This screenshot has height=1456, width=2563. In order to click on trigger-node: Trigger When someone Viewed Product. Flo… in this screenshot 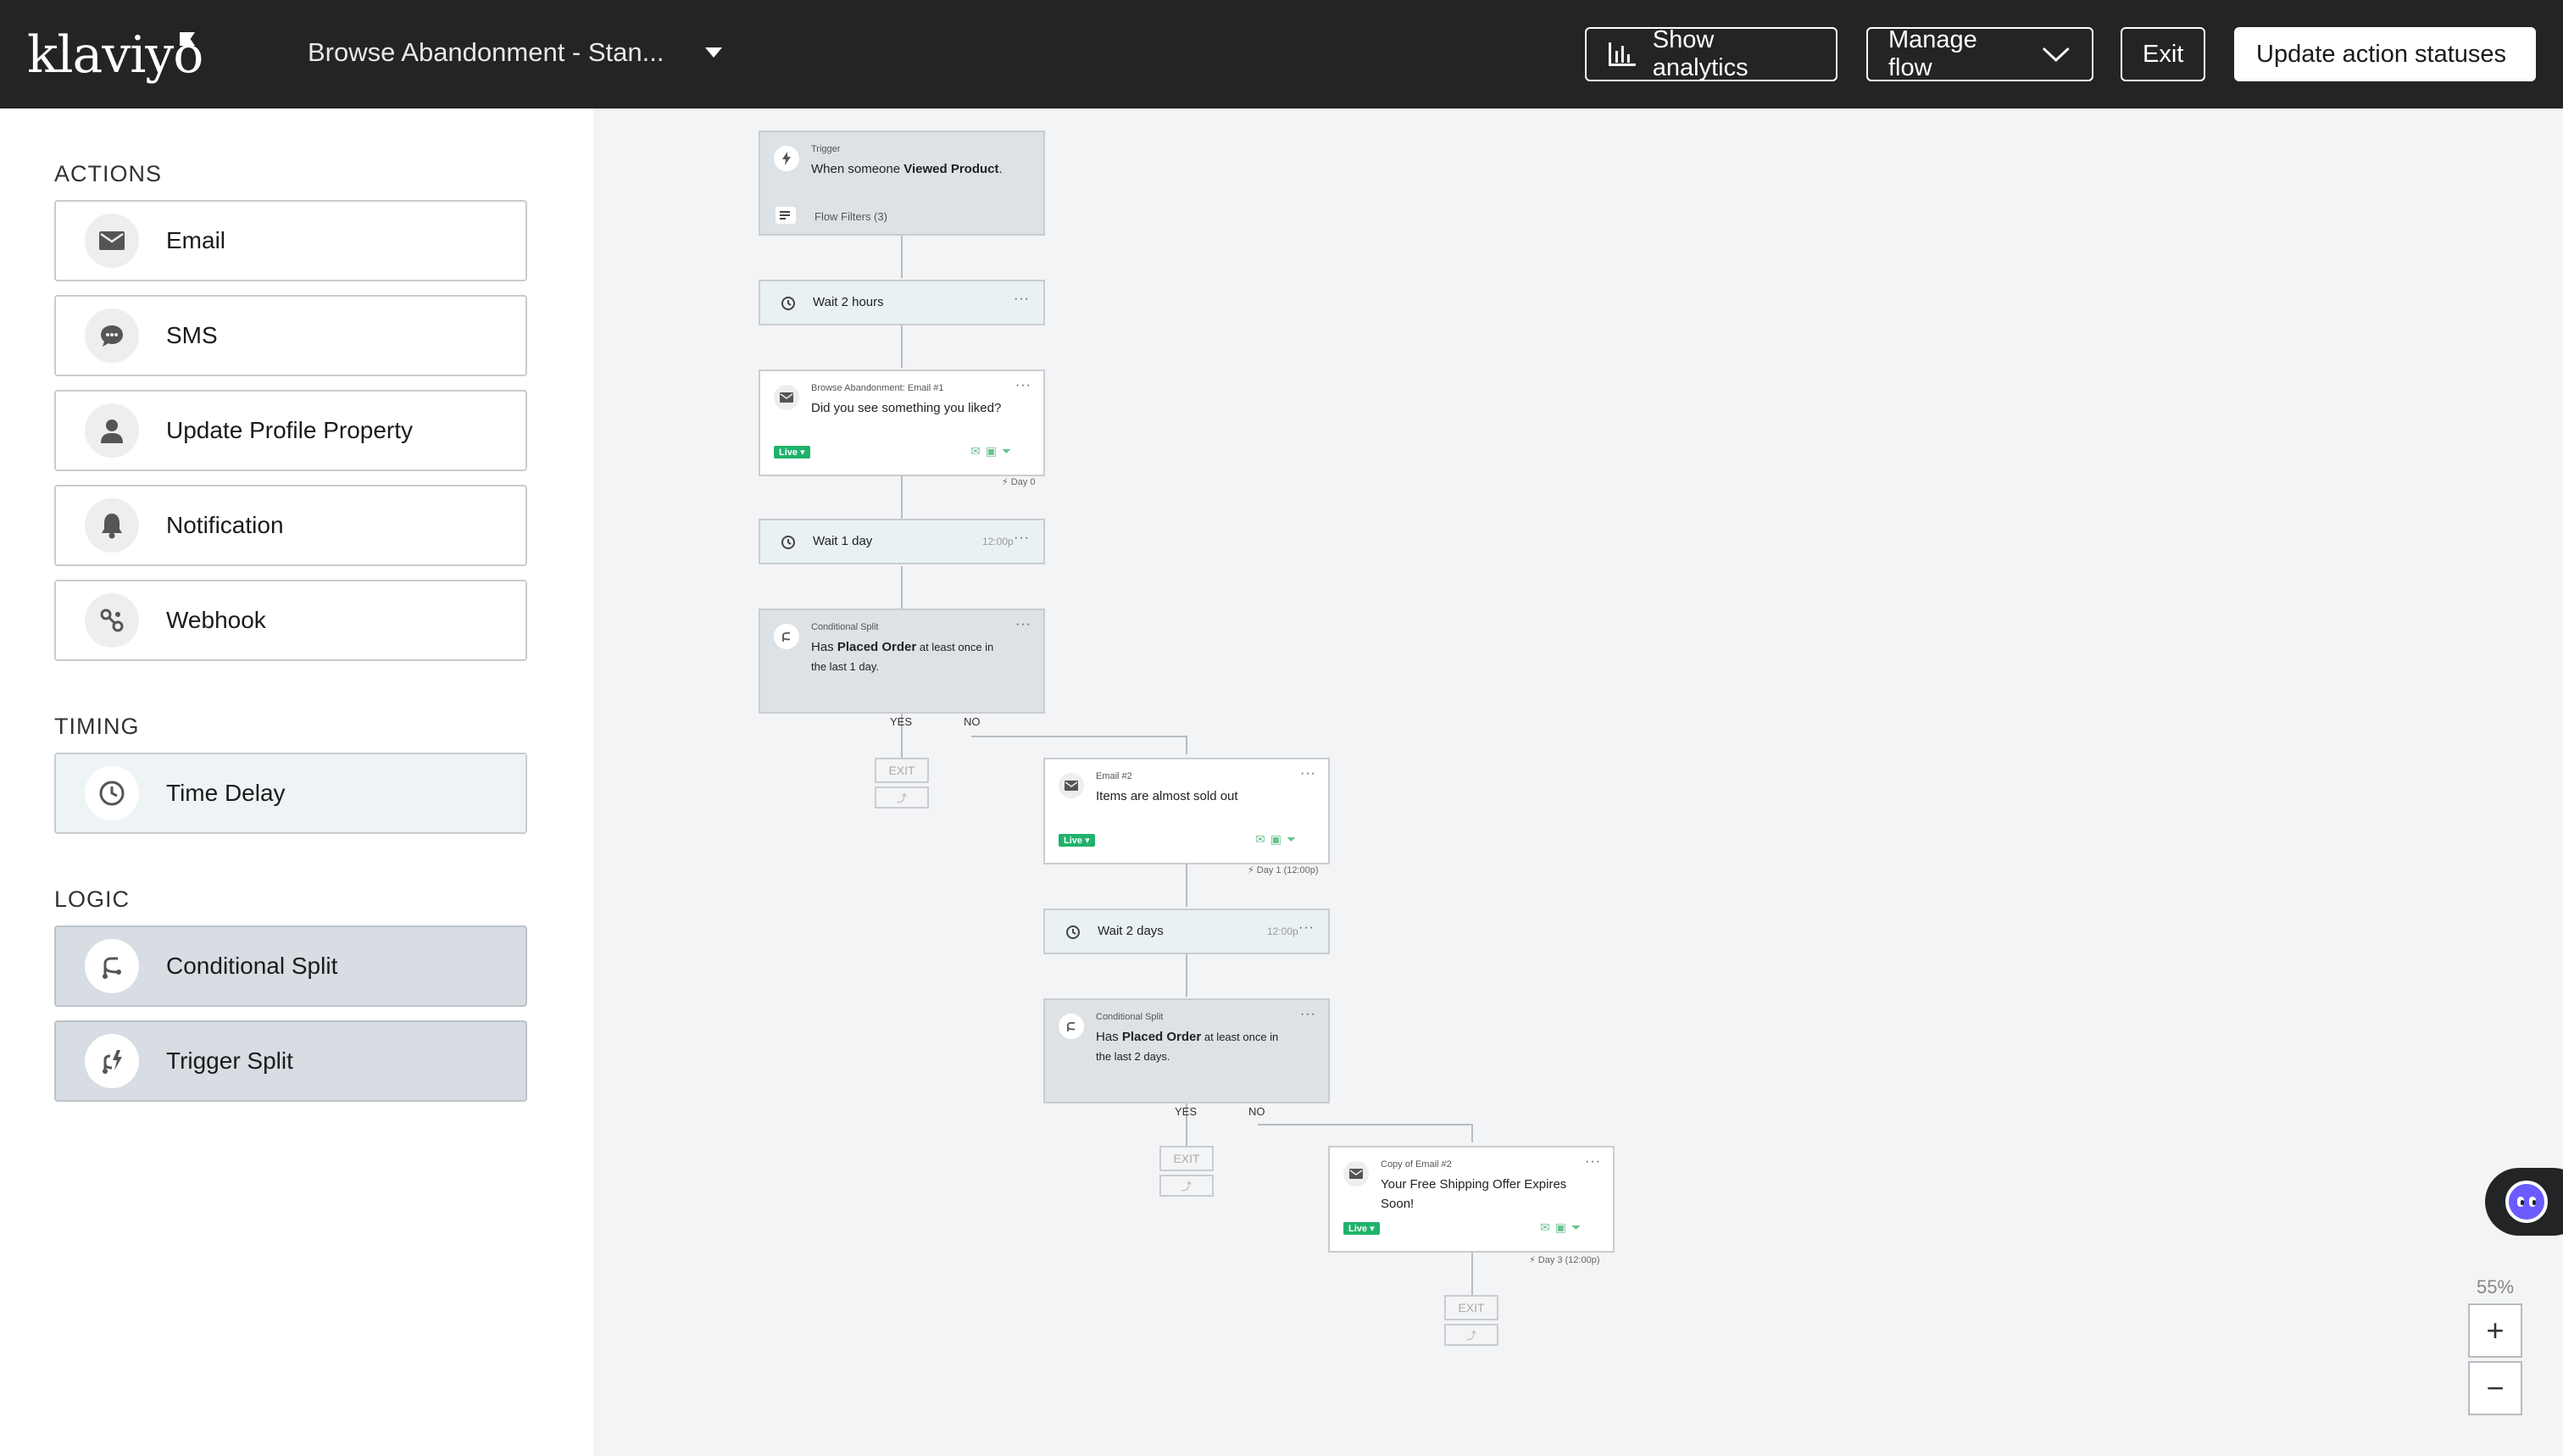, I will do `click(902, 183)`.